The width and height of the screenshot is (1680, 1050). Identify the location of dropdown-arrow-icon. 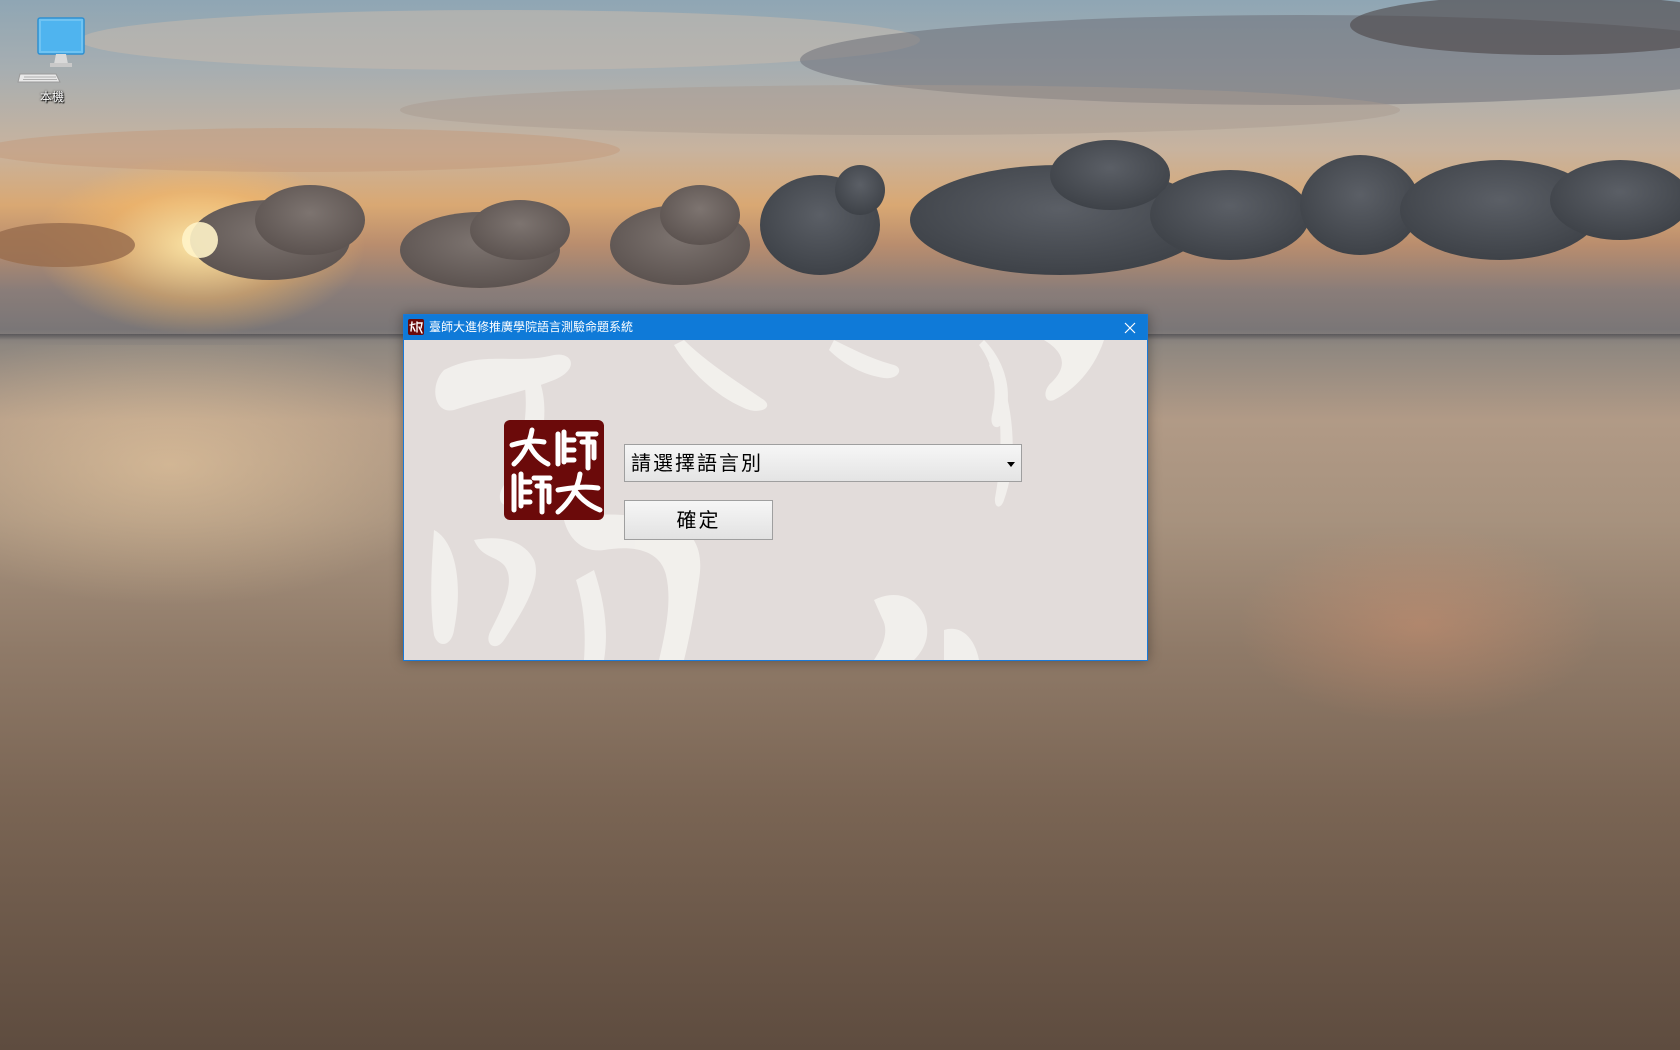
(1011, 464).